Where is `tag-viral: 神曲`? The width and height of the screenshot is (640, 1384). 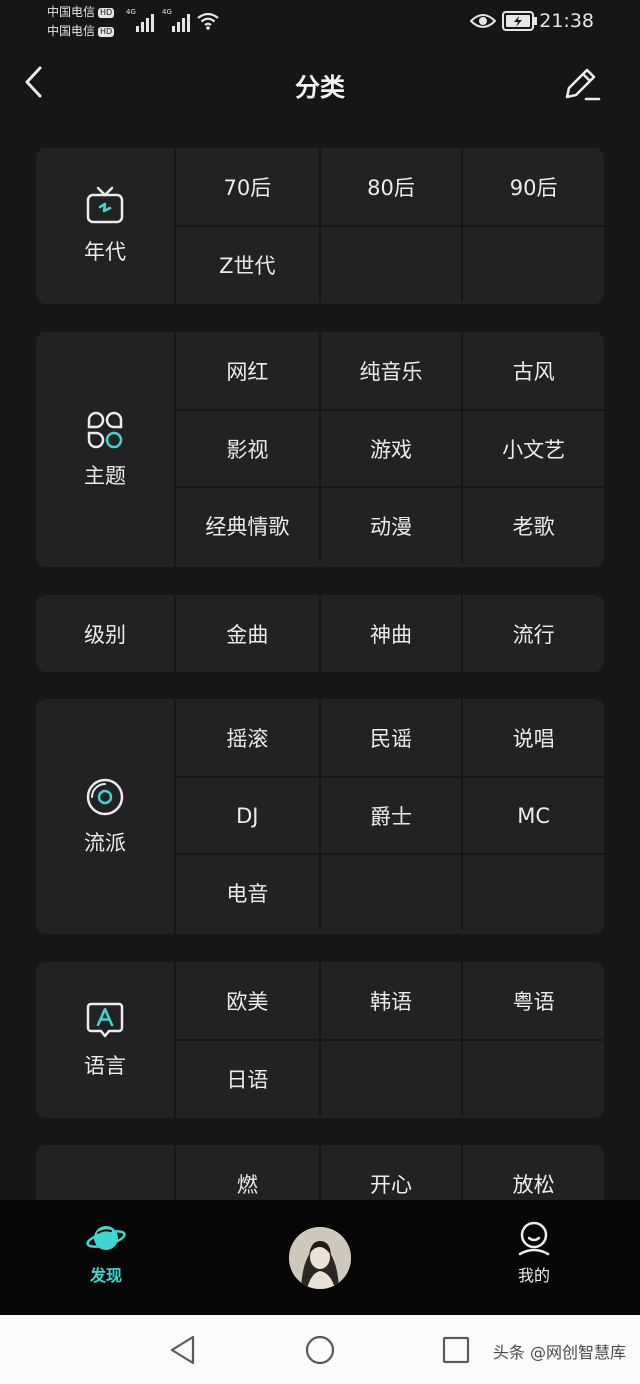
tag-viral: 神曲 is located at coordinates (390, 633).